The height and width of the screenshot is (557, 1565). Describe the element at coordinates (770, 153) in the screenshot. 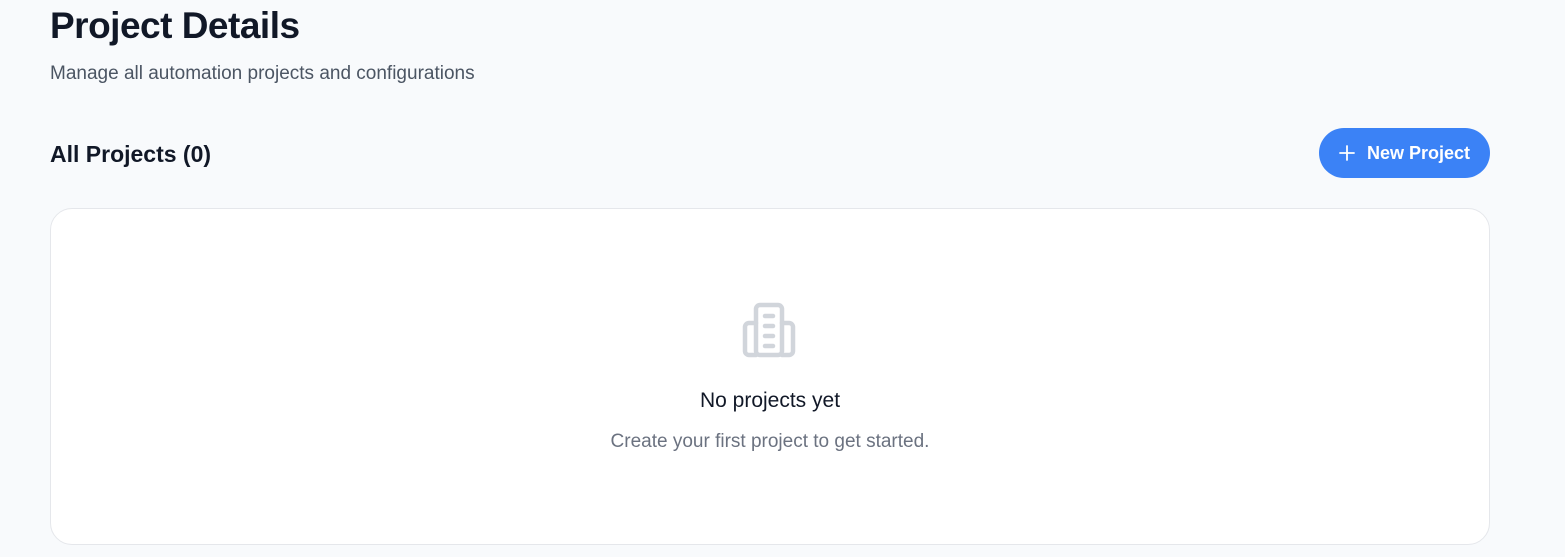

I see `projects-section-header: All Projects (0) New Project` at that location.